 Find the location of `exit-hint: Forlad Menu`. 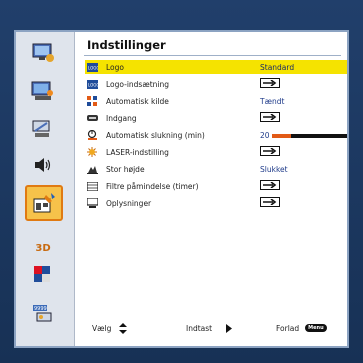

exit-hint: Forlad Menu is located at coordinates (301, 328).